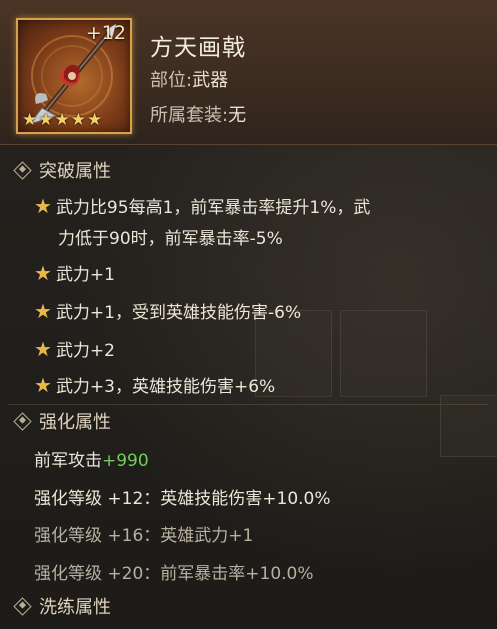  What do you see at coordinates (210, 80) in the screenshot?
I see `slot-value: 武器` at bounding box center [210, 80].